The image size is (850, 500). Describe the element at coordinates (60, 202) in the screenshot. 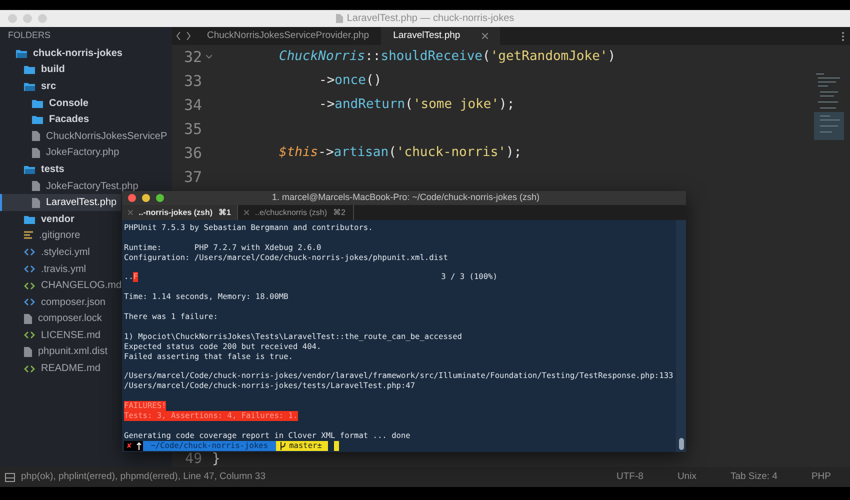

I see `file-item: LaravelTest.php` at that location.